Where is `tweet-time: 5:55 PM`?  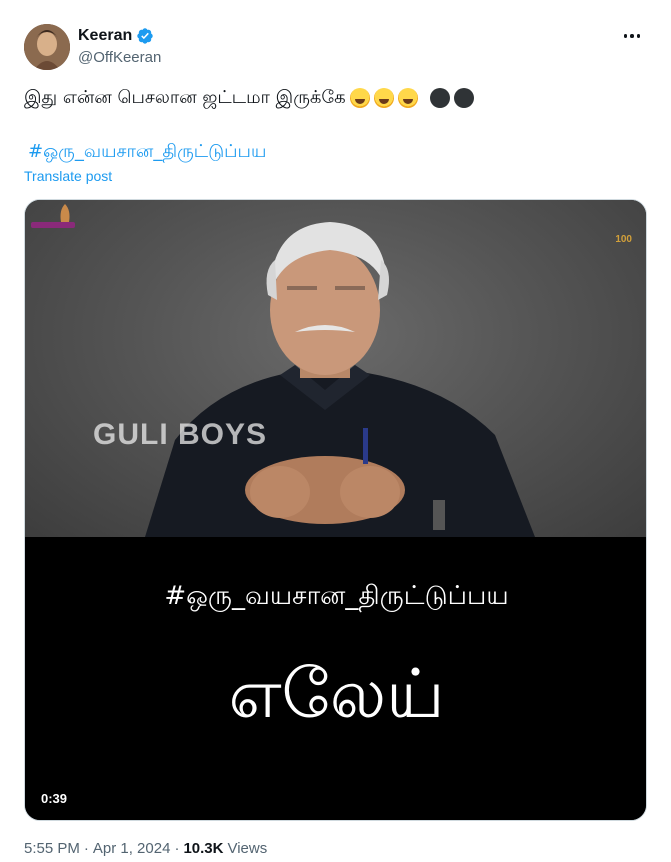 tweet-time: 5:55 PM is located at coordinates (52, 848).